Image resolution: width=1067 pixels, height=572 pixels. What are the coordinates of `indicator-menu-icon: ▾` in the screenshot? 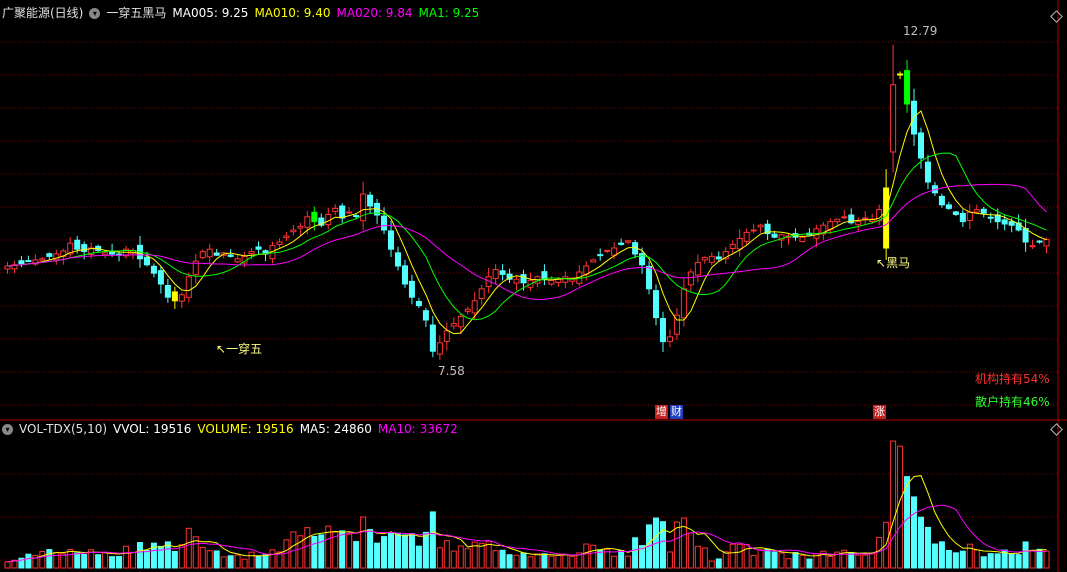 It's located at (95, 13).